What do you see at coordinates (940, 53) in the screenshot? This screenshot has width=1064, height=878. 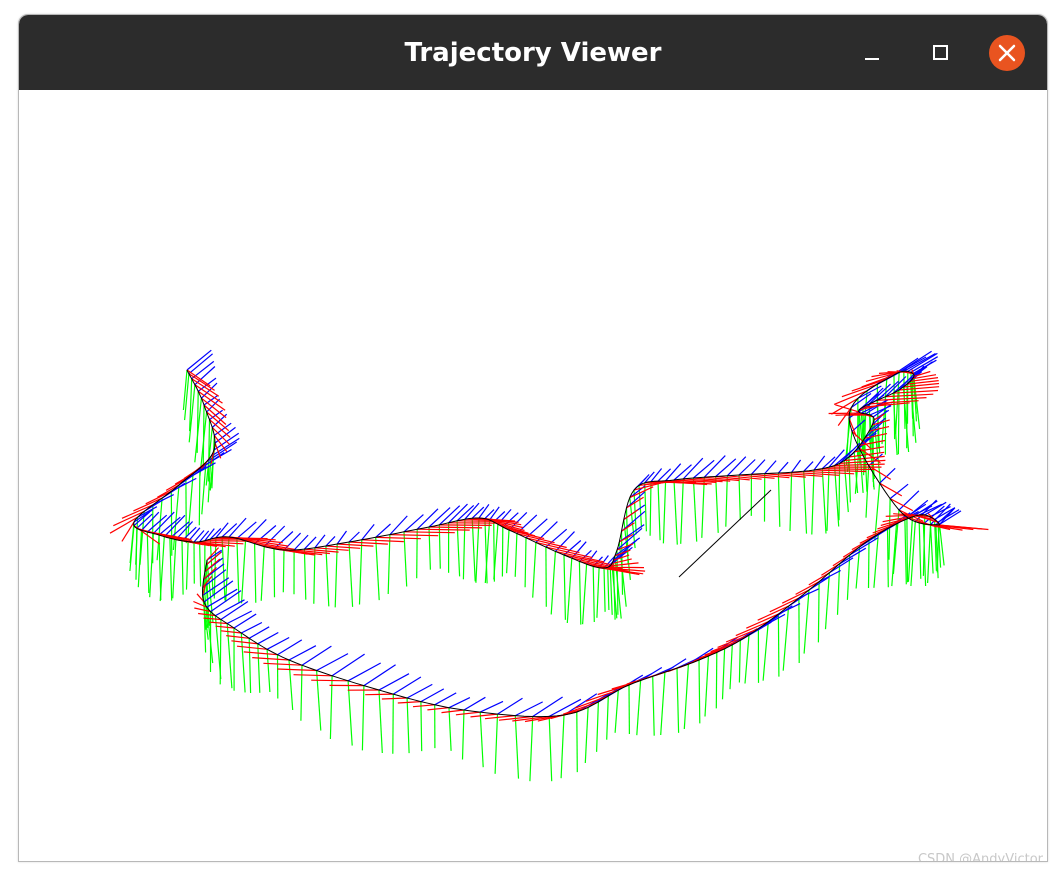 I see `maximize-button` at bounding box center [940, 53].